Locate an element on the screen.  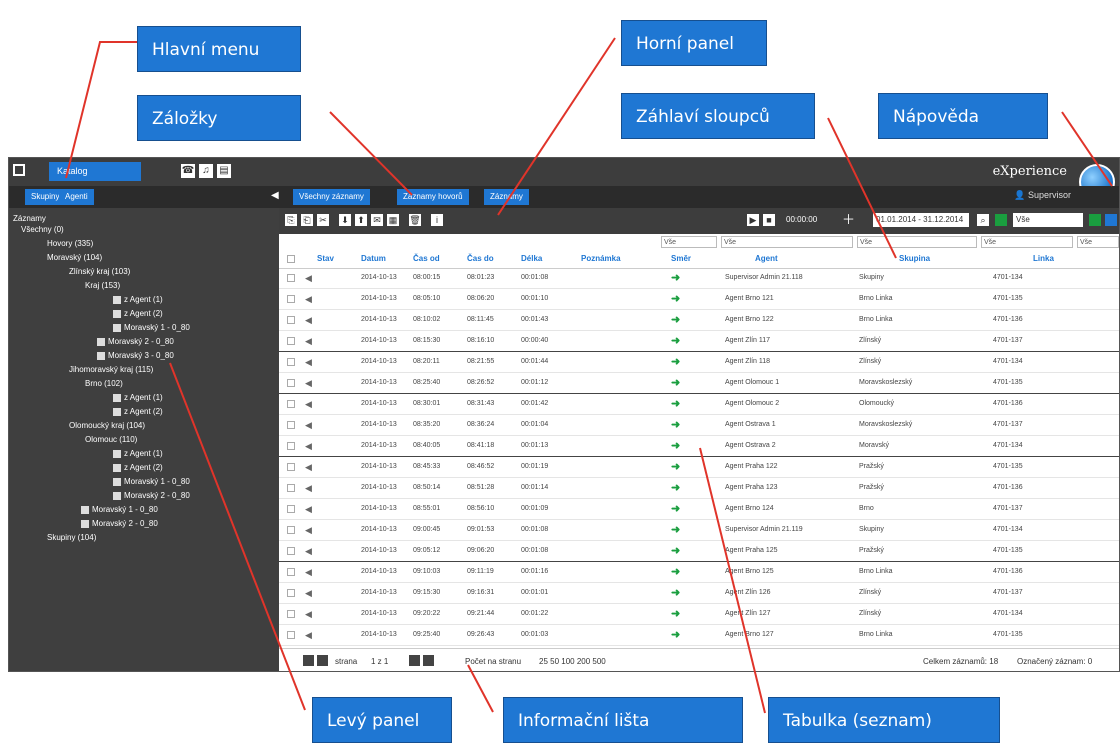
search-icon: ⌕ is located at coordinates (983, 220).